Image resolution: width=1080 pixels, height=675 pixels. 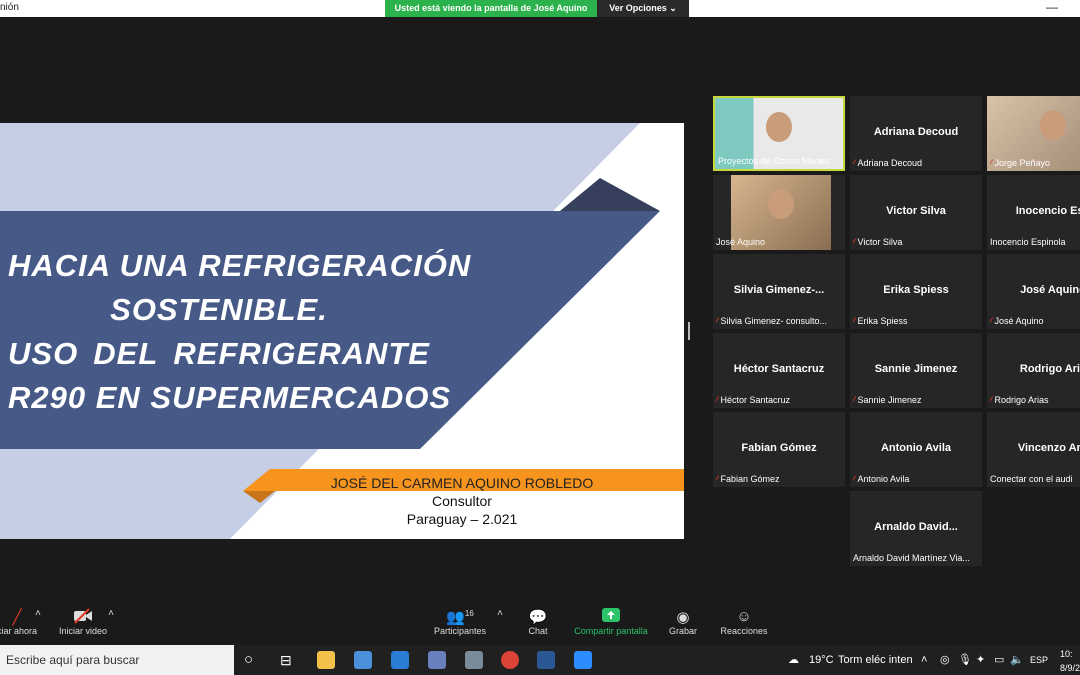 I want to click on slide-title-word: DEL, so click(x=126, y=353).